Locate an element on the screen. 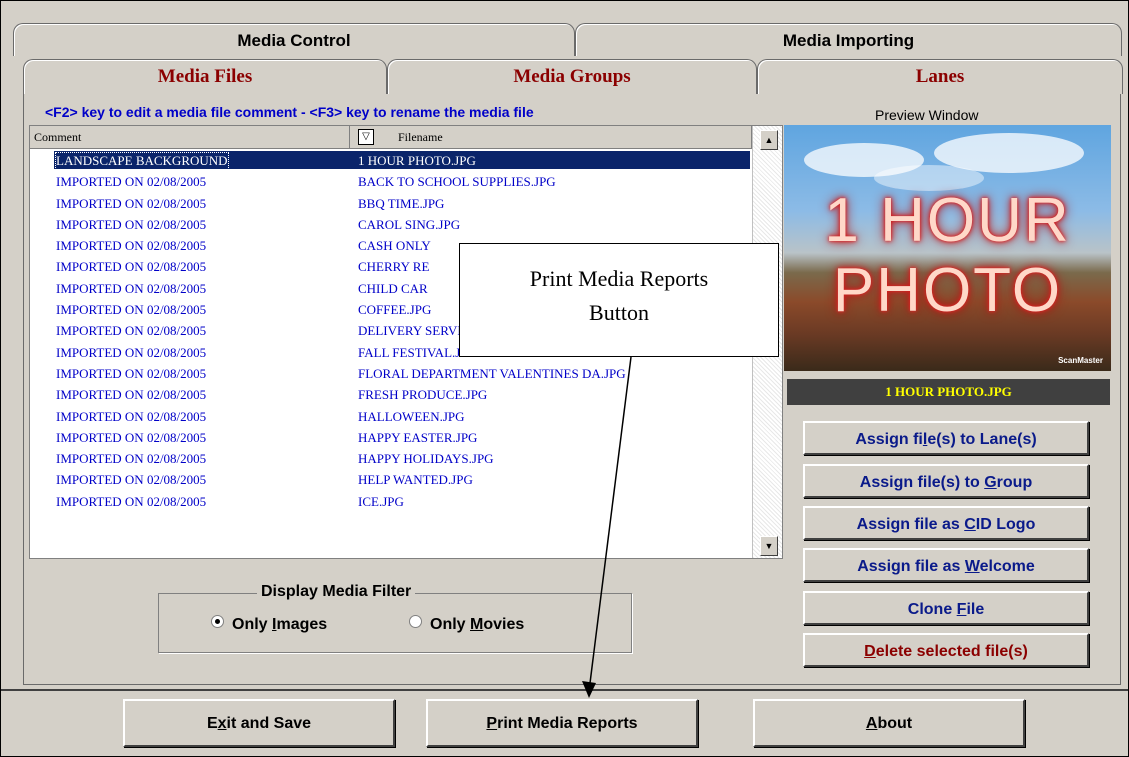 This screenshot has width=1129, height=757. preview-brand-mark: ScanMaster is located at coordinates (1080, 360).